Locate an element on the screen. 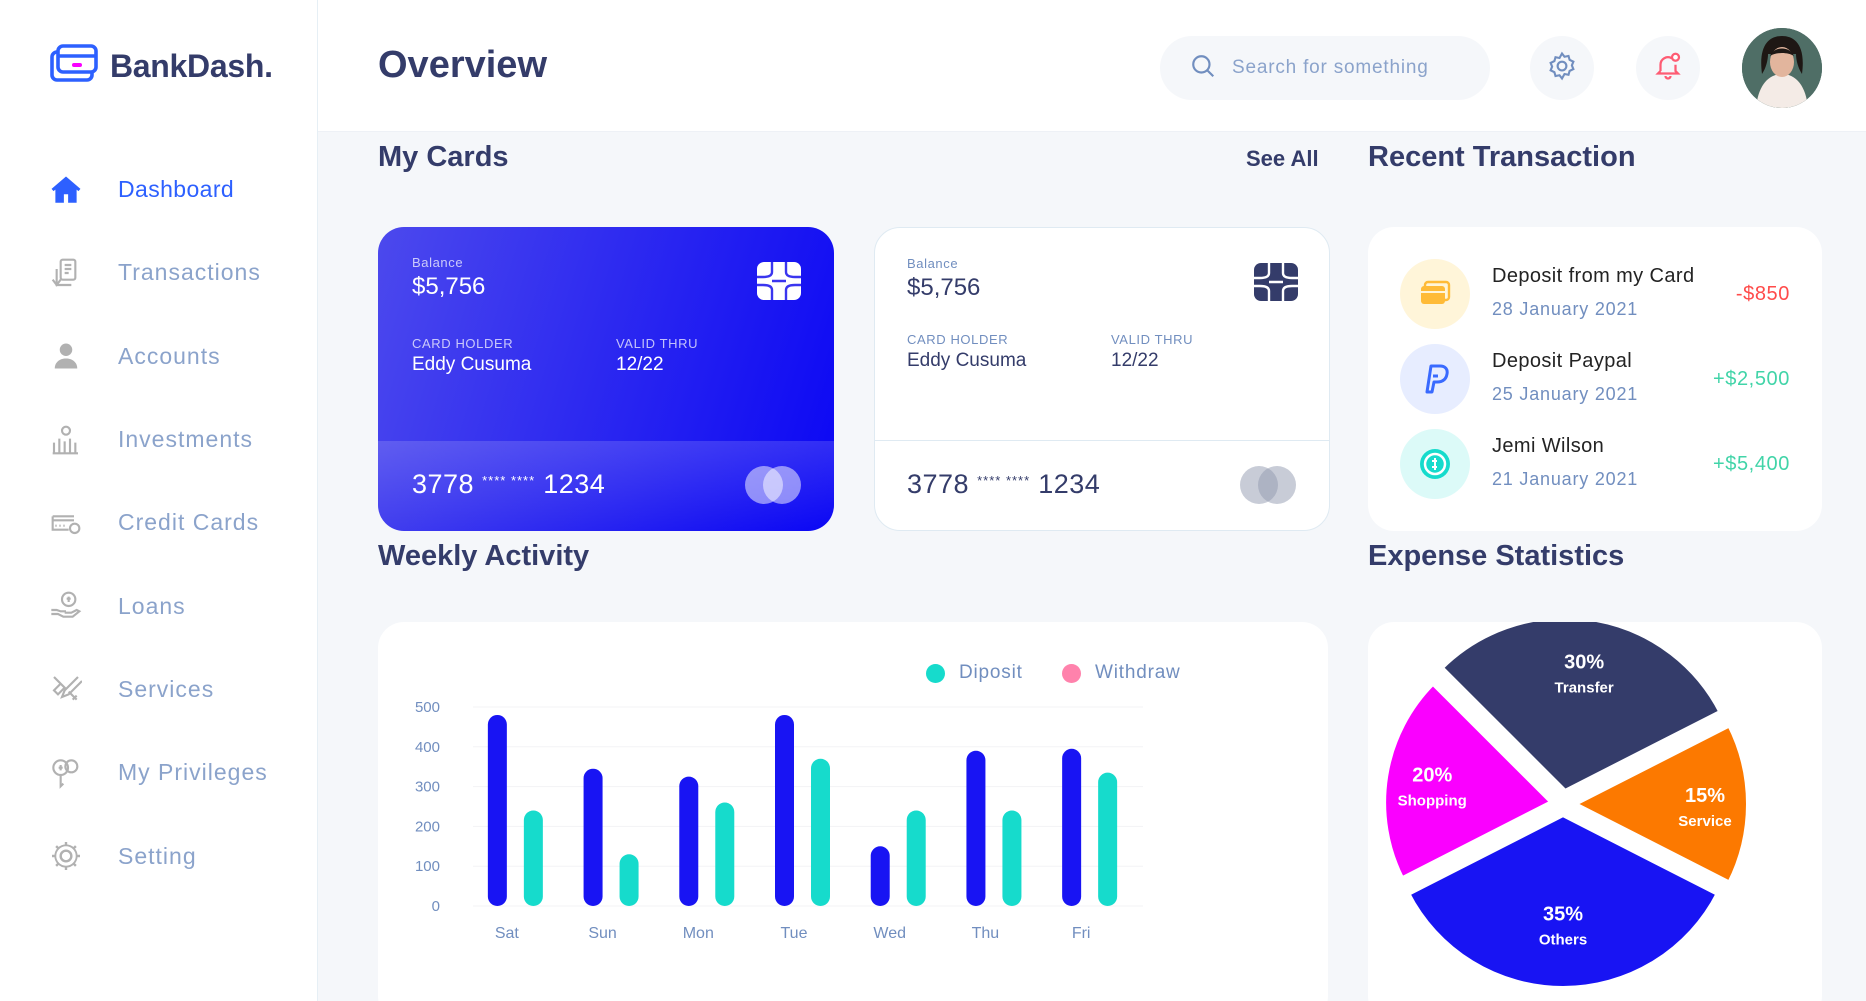  privilege-icon is located at coordinates (66, 773).